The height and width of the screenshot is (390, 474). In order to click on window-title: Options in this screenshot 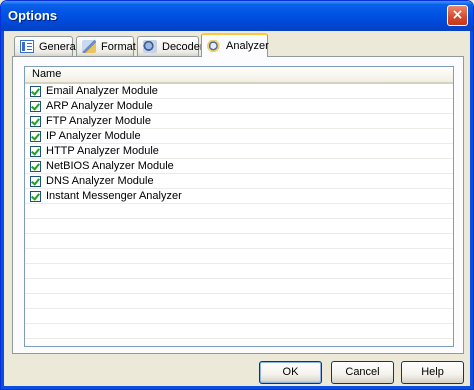, I will do `click(33, 15)`.